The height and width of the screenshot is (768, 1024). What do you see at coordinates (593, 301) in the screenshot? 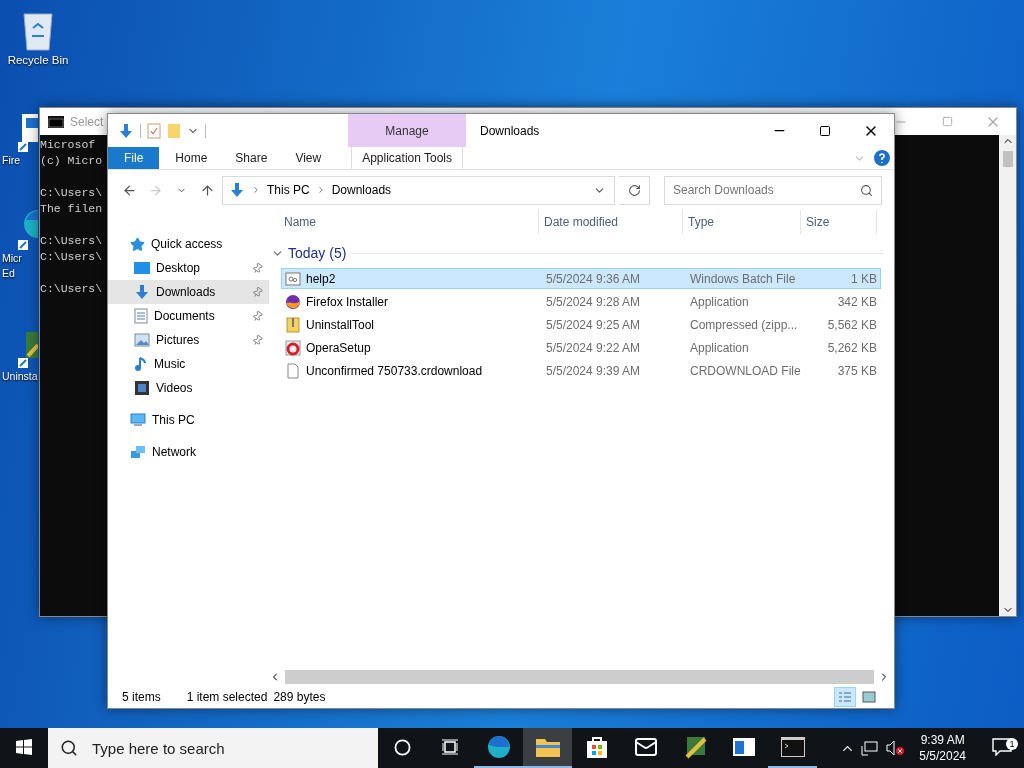
I see `date-text: 5/5/2024 9:28 AM` at bounding box center [593, 301].